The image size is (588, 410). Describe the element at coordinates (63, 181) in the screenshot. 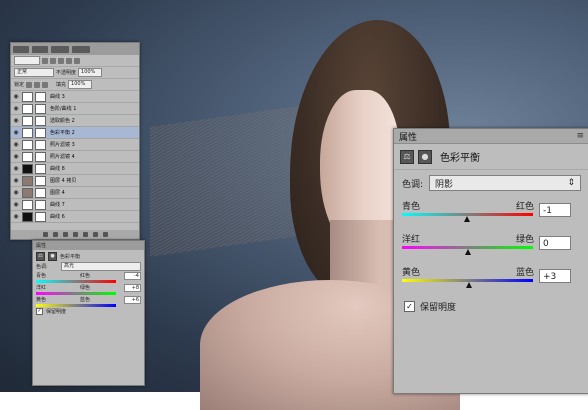

I see `layer-name: 图层 4 拷贝` at that location.